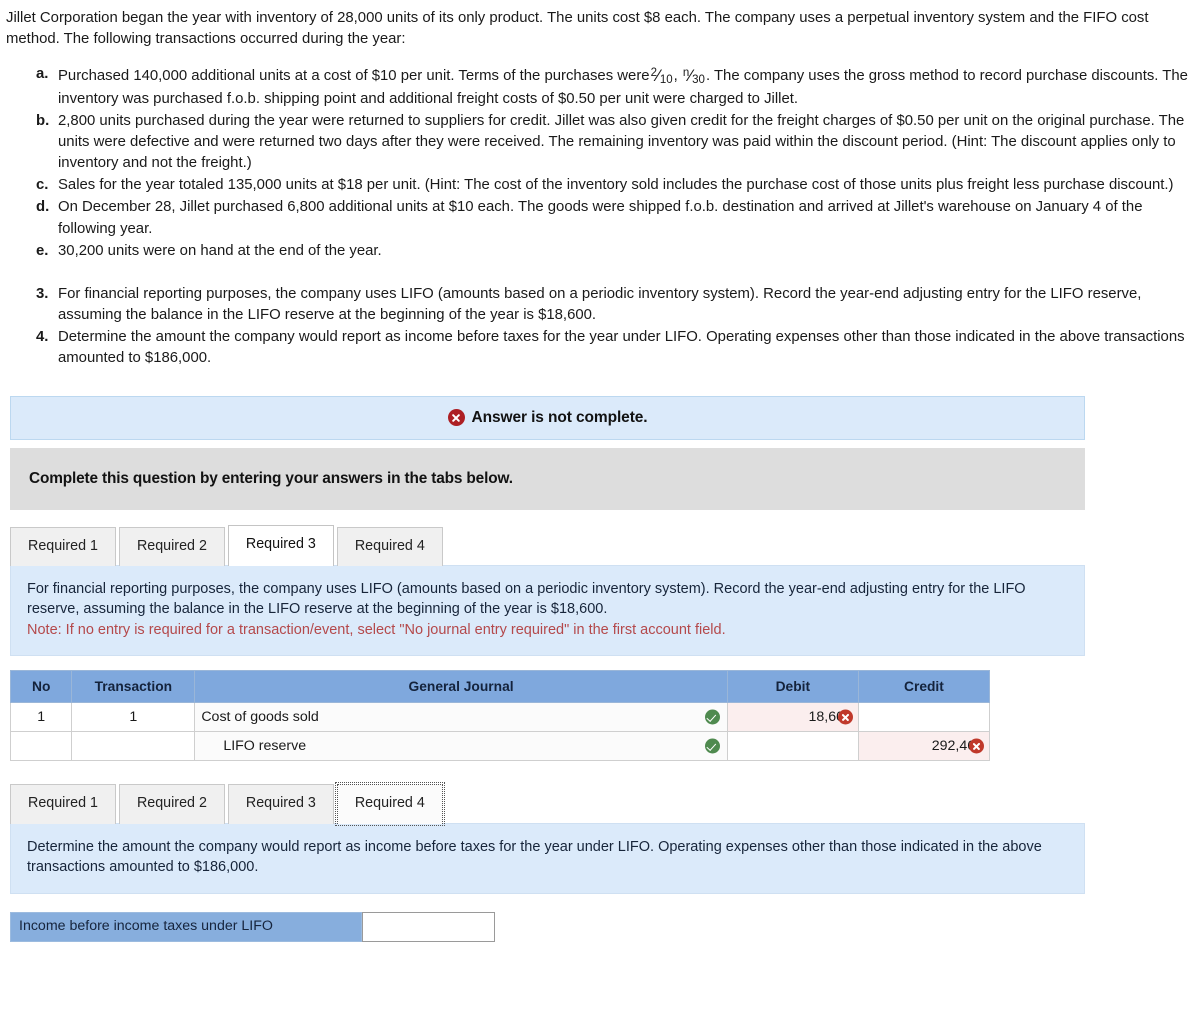 The image size is (1200, 1035). Describe the element at coordinates (792, 717) in the screenshot. I see `cell-debit-input: 18,600` at that location.